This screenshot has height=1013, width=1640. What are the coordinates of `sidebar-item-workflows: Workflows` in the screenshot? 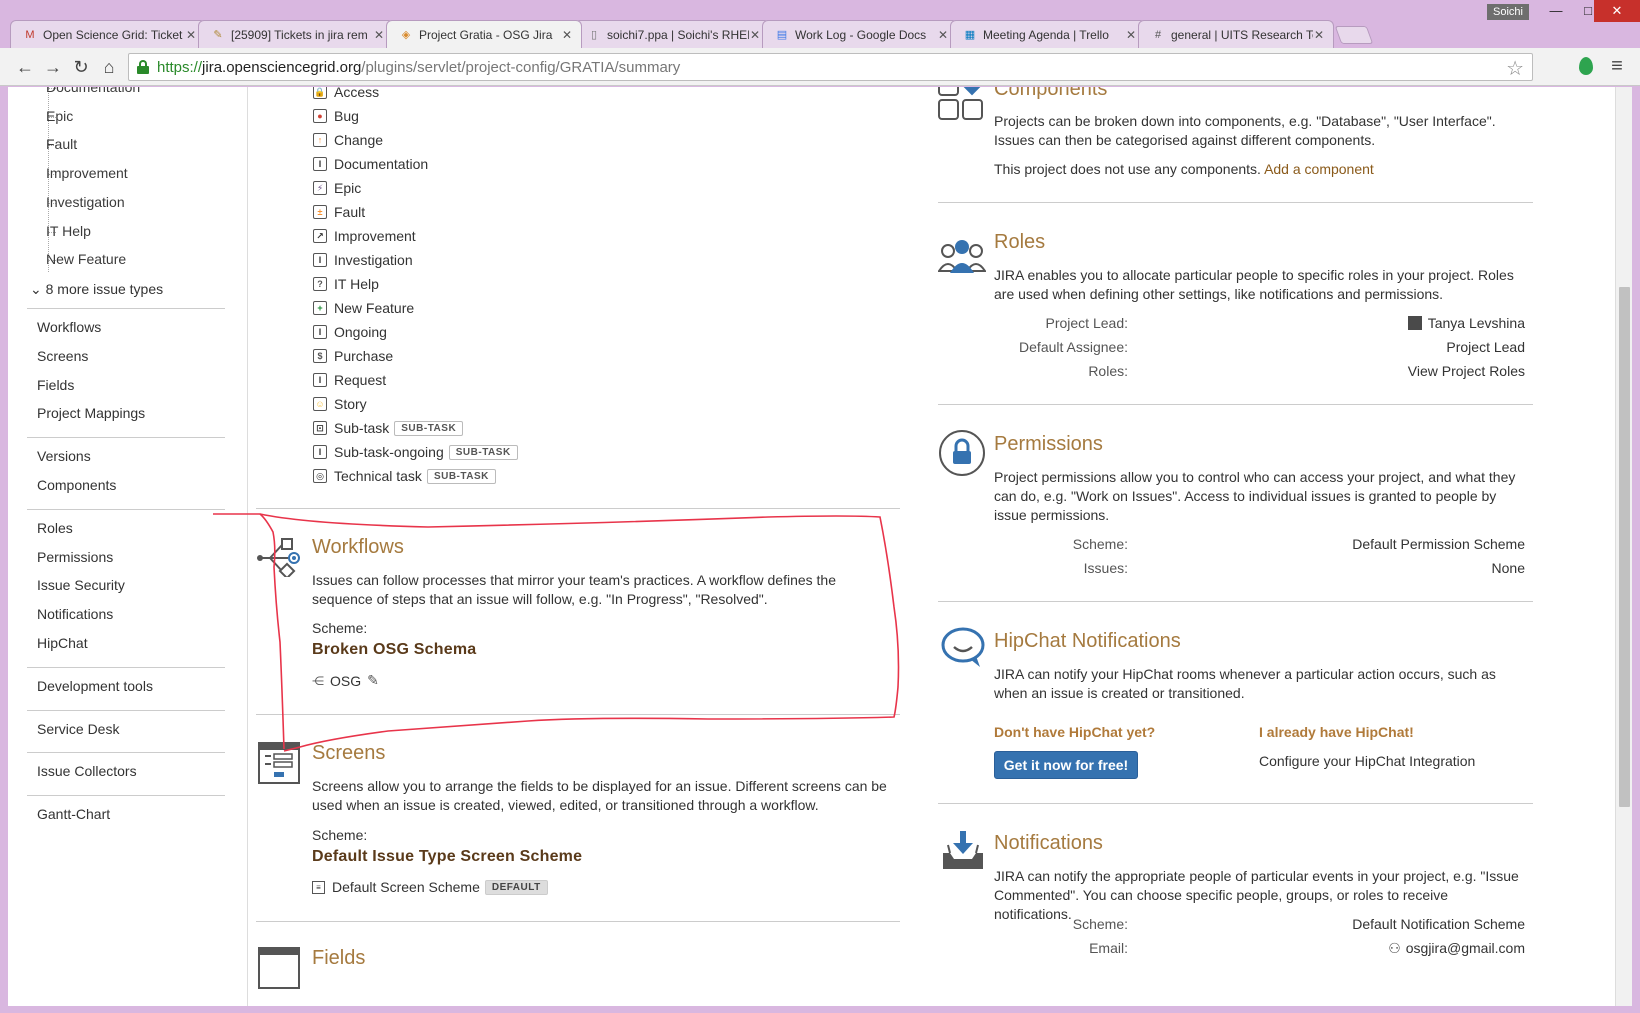 It's located at (69, 327).